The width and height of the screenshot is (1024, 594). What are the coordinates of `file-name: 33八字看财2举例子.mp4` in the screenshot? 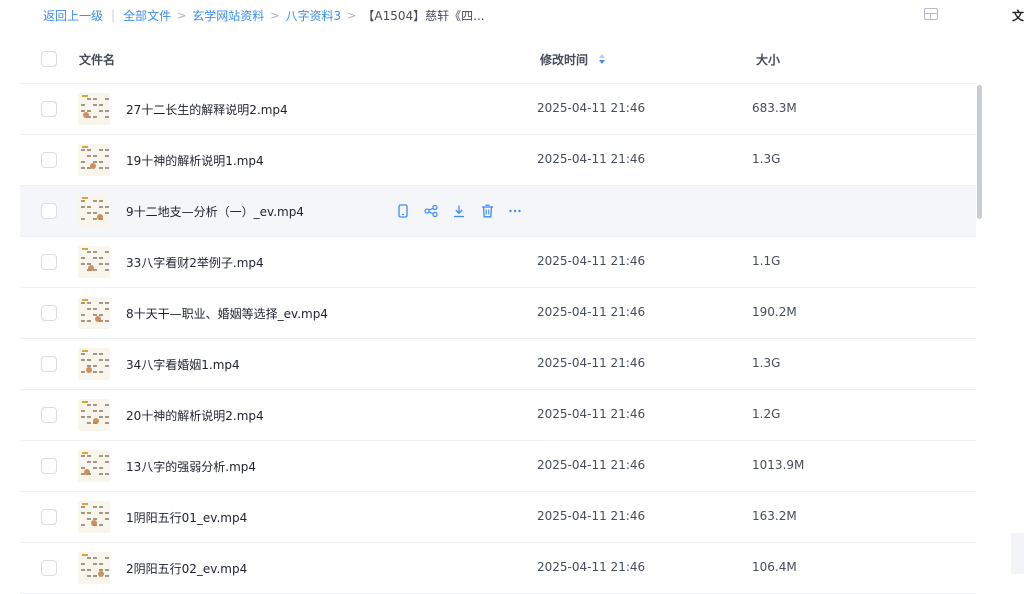 It's located at (195, 262).